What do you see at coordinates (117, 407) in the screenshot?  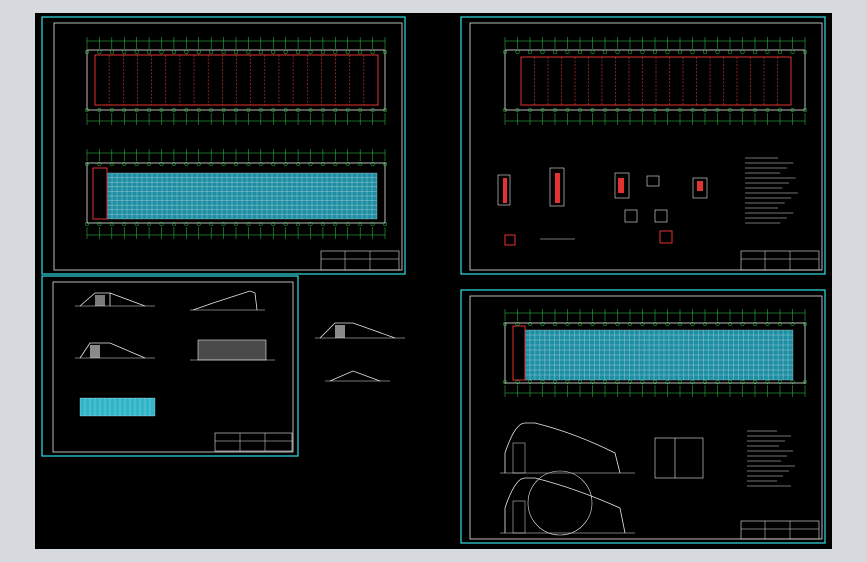 I see `glazed-panel-section` at bounding box center [117, 407].